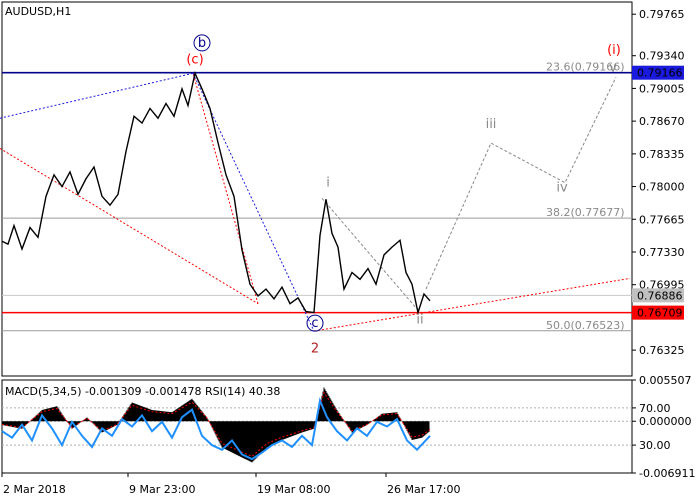 The width and height of the screenshot is (700, 500). Describe the element at coordinates (314, 323) in the screenshot. I see `wave-label: c` at that location.